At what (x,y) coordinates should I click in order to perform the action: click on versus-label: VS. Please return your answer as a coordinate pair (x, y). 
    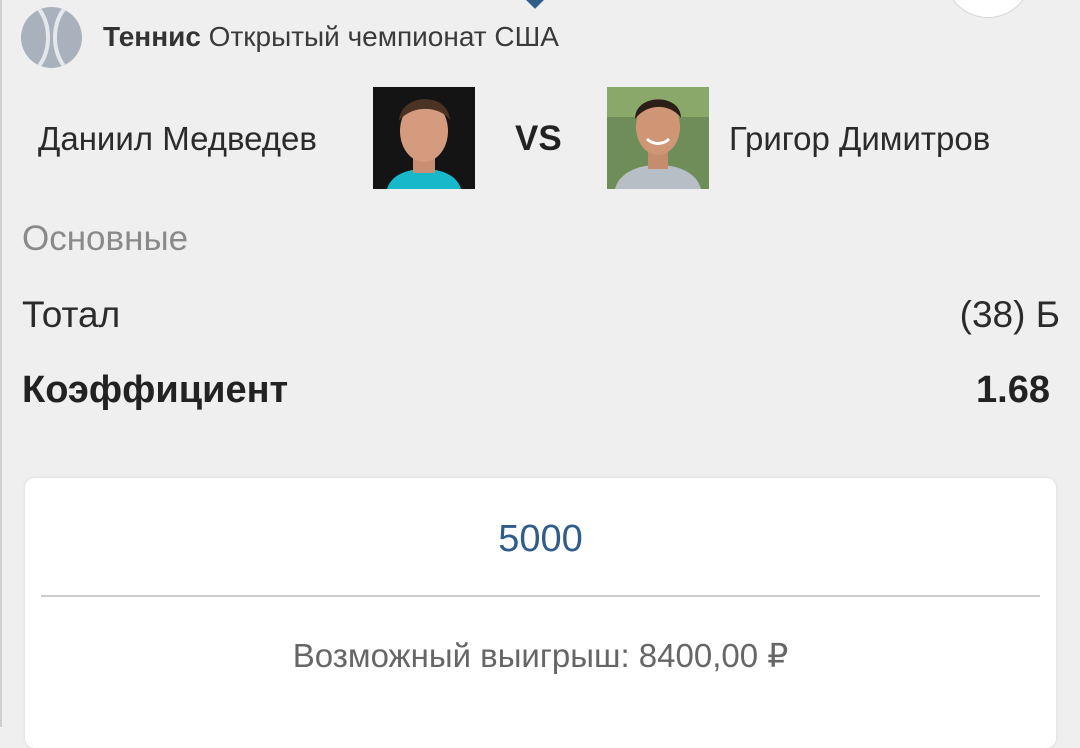
    Looking at the image, I should click on (538, 138).